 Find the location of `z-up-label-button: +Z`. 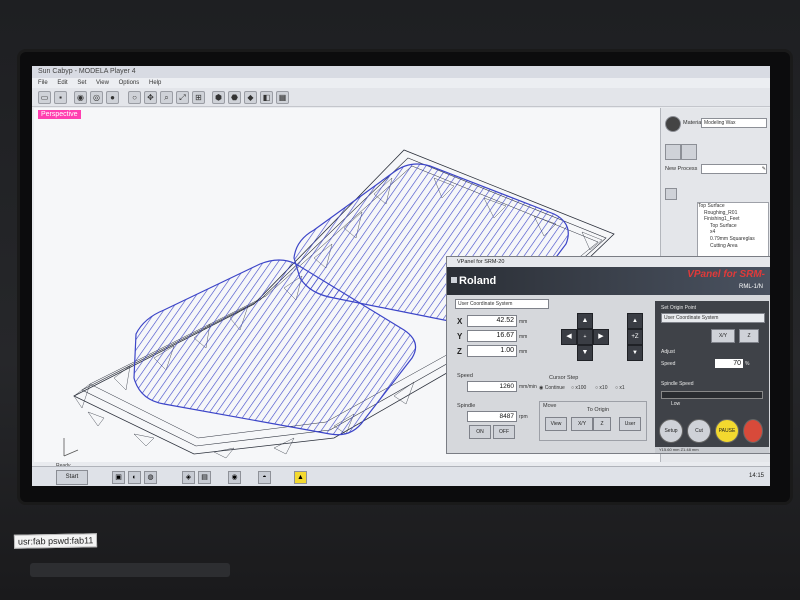

z-up-label-button: +Z is located at coordinates (635, 337).